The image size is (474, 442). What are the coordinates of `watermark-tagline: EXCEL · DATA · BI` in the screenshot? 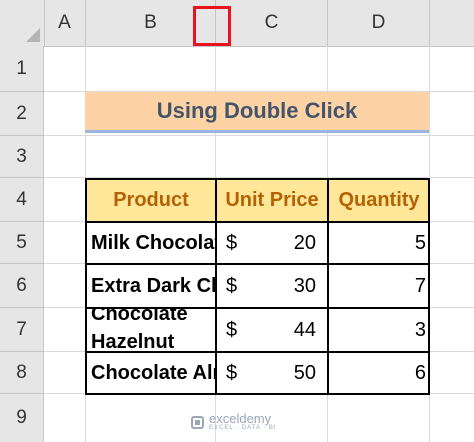 It's located at (243, 428).